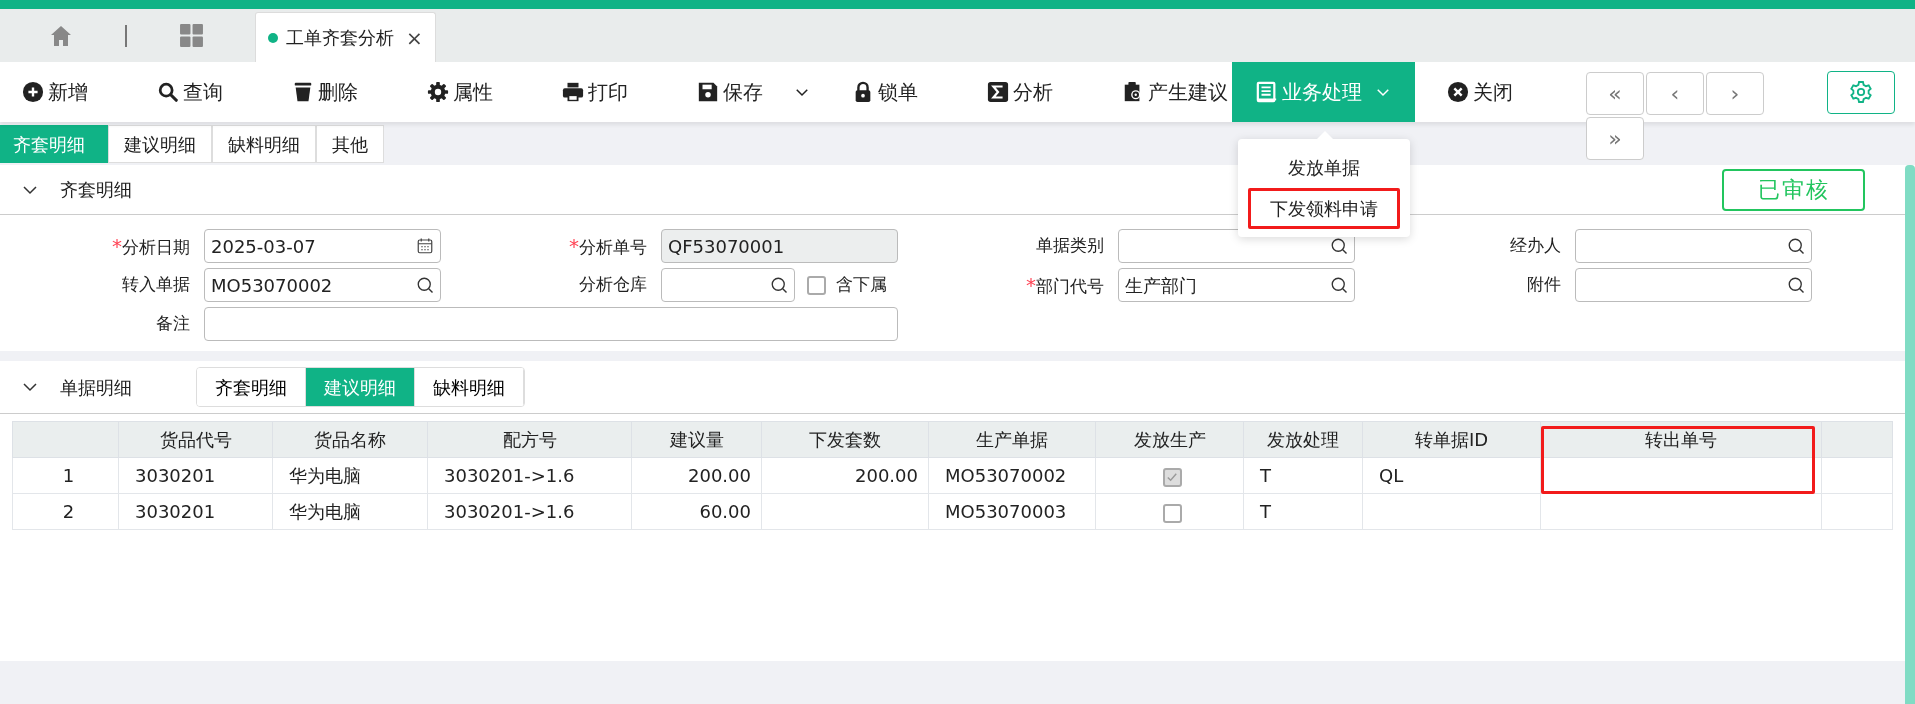 The height and width of the screenshot is (704, 1915). I want to click on toolbar-button: 查询, so click(202, 92).